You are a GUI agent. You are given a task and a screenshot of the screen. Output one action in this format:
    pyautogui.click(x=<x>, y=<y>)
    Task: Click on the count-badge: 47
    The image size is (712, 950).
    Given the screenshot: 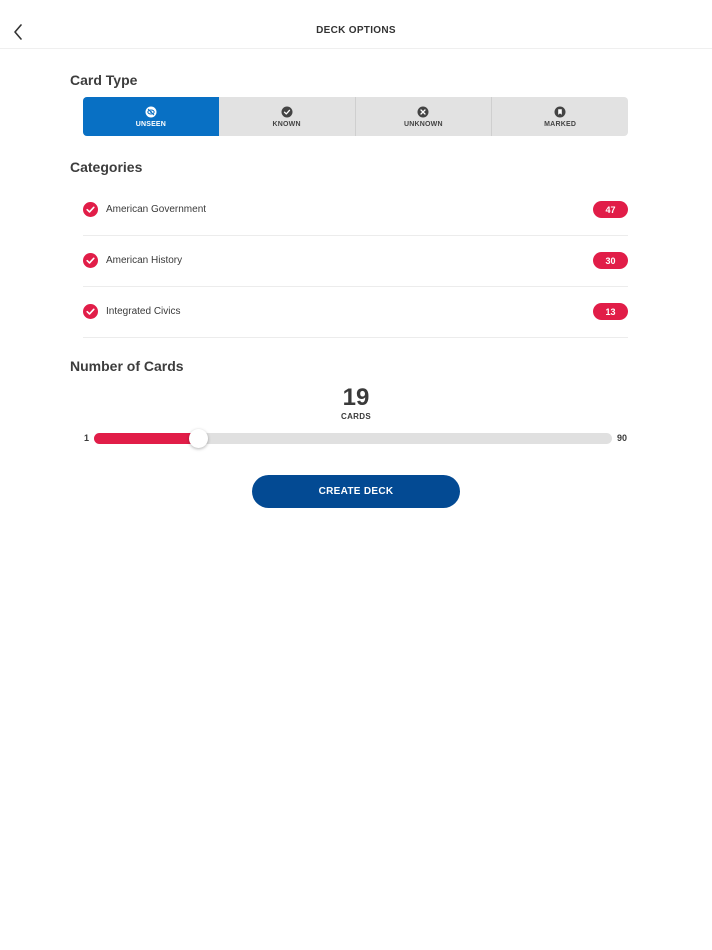 What is the action you would take?
    pyautogui.click(x=610, y=209)
    